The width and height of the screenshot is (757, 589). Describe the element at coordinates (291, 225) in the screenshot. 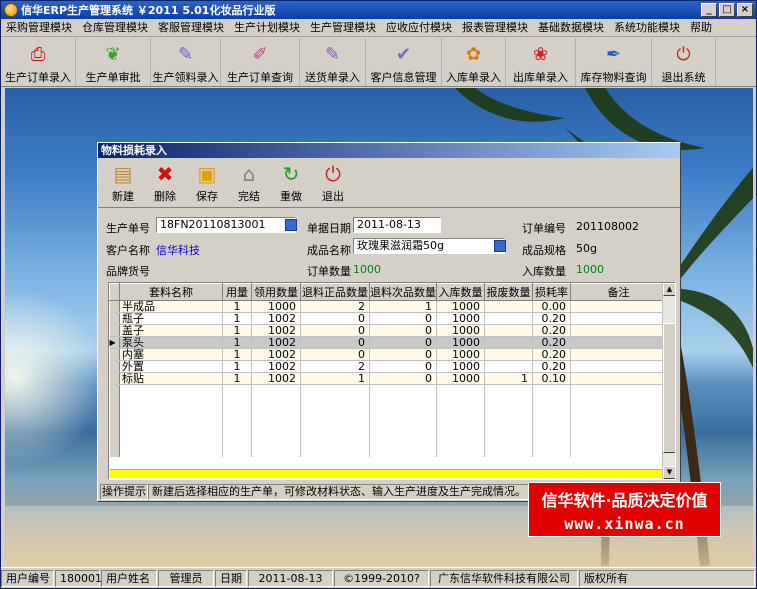

I see `order-no-picker-icon` at that location.